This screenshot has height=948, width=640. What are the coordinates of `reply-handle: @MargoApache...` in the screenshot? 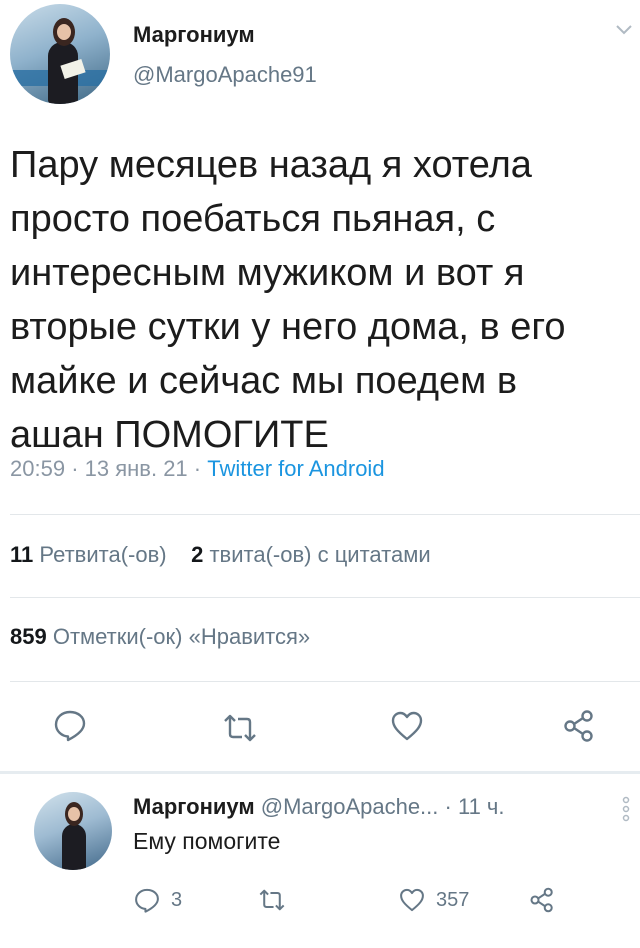 It's located at (350, 806).